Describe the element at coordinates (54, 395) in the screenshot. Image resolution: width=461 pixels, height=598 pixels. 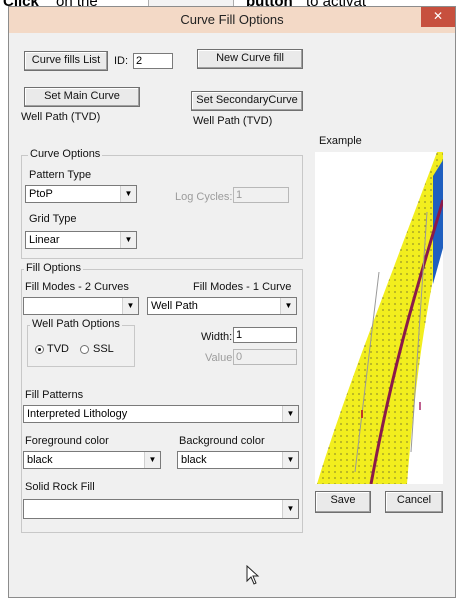
I see `fill-patterns-label: Fill Patterns` at that location.